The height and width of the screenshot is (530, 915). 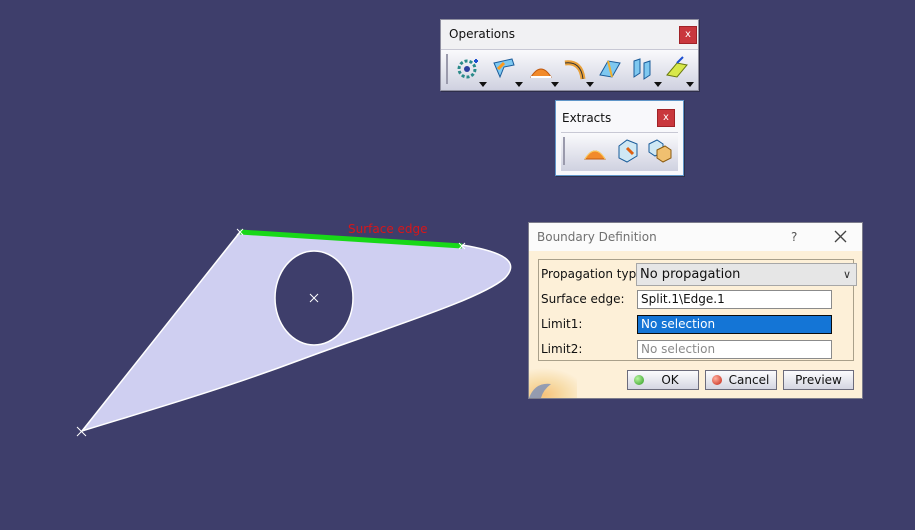 I want to click on split-icon, so click(x=541, y=69).